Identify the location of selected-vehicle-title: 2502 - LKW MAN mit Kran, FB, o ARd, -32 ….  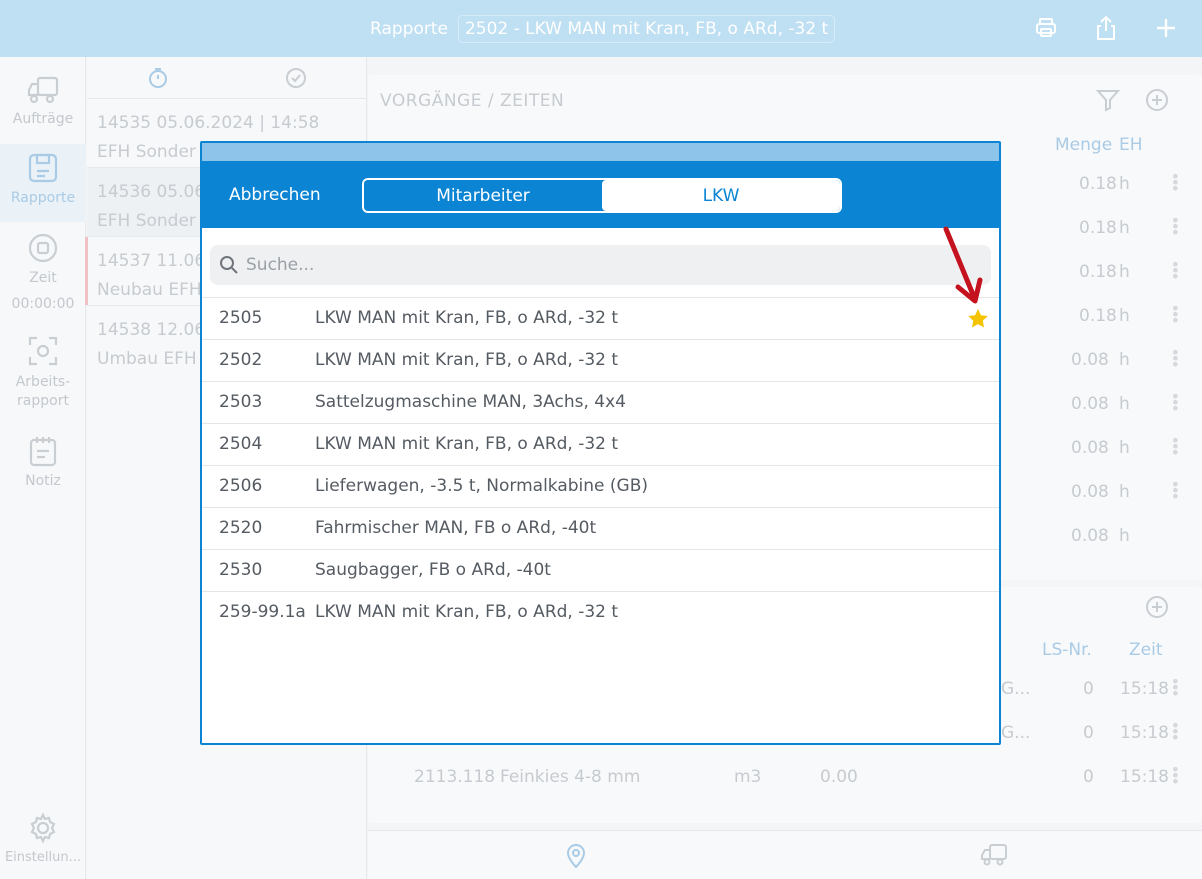
(646, 29).